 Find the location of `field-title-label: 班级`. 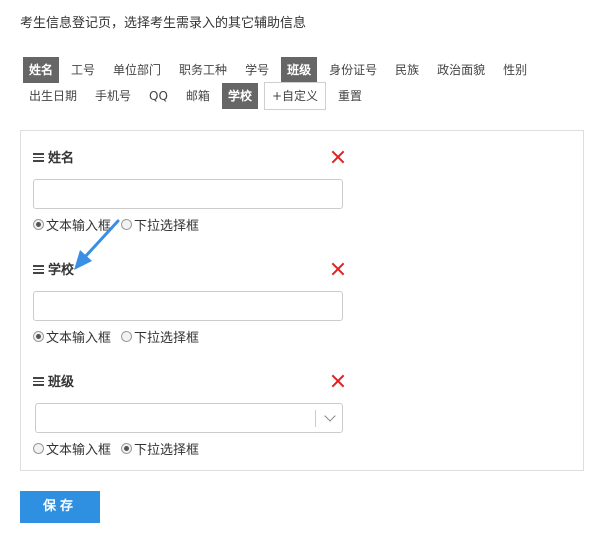

field-title-label: 班级 is located at coordinates (61, 382).